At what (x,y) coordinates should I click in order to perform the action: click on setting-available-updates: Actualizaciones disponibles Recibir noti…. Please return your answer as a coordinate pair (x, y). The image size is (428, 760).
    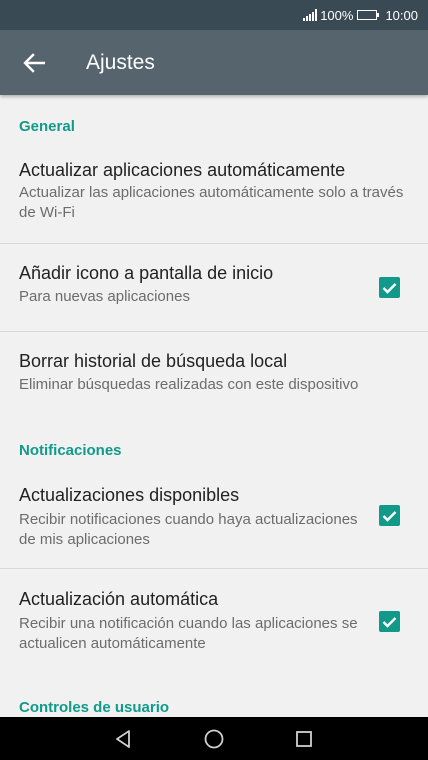
    Looking at the image, I should click on (214, 517).